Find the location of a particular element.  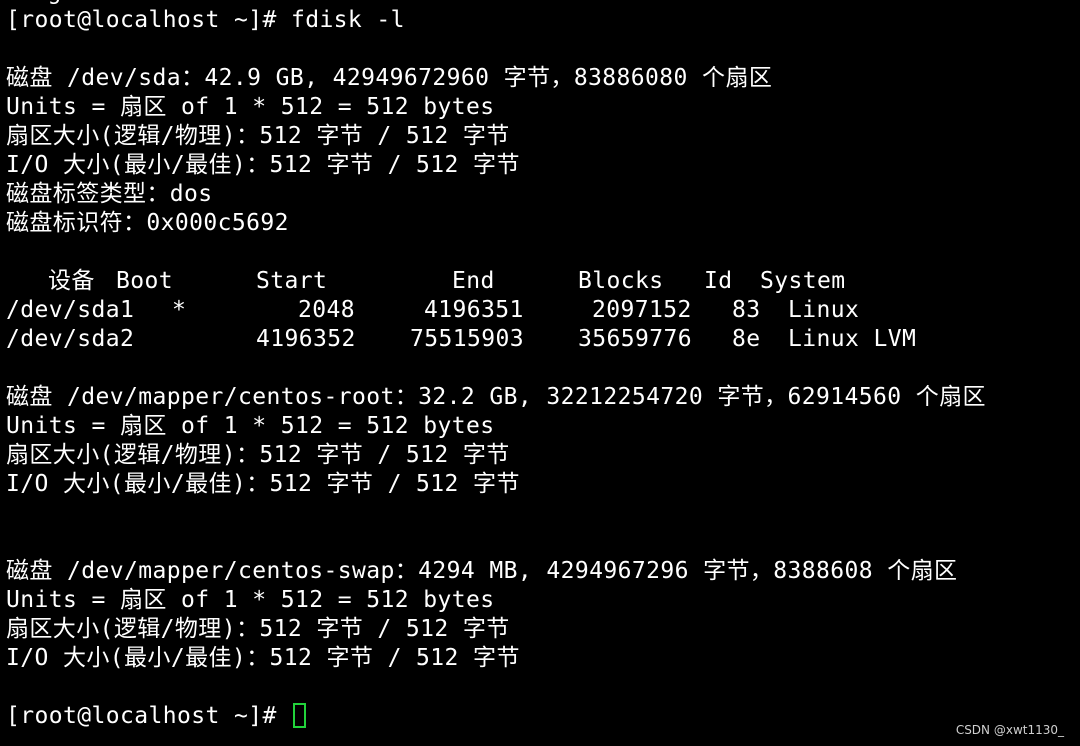

prompt-line-2: [root@localhost ~]# is located at coordinates (156, 716).